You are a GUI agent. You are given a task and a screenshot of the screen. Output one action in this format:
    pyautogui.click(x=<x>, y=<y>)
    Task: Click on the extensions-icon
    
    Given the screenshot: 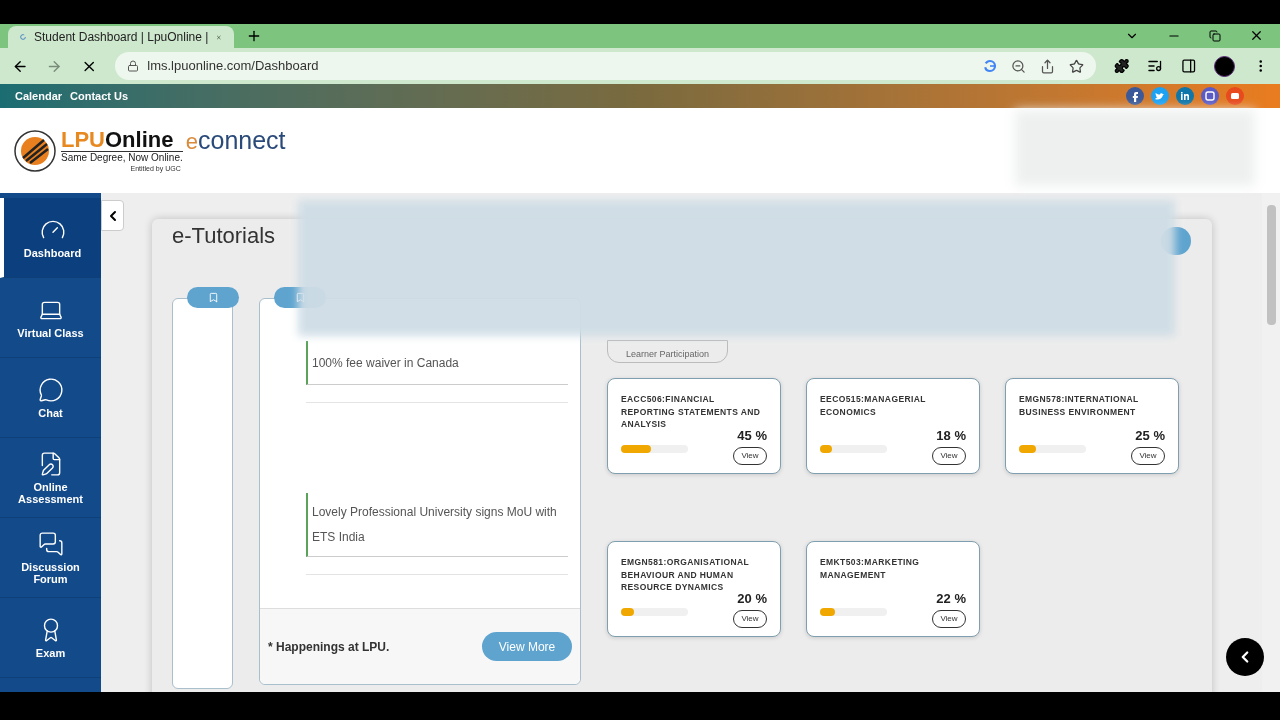 What is the action you would take?
    pyautogui.click(x=1121, y=66)
    